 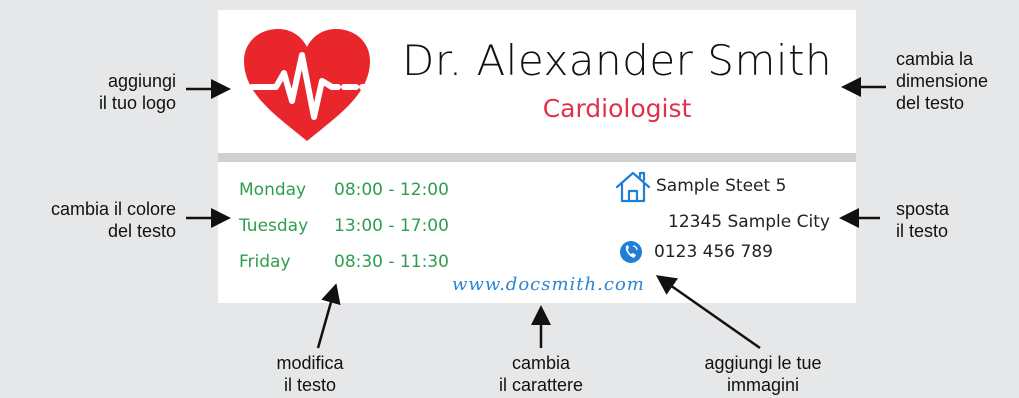 What do you see at coordinates (708, 312) in the screenshot?
I see `arrow-add-images` at bounding box center [708, 312].